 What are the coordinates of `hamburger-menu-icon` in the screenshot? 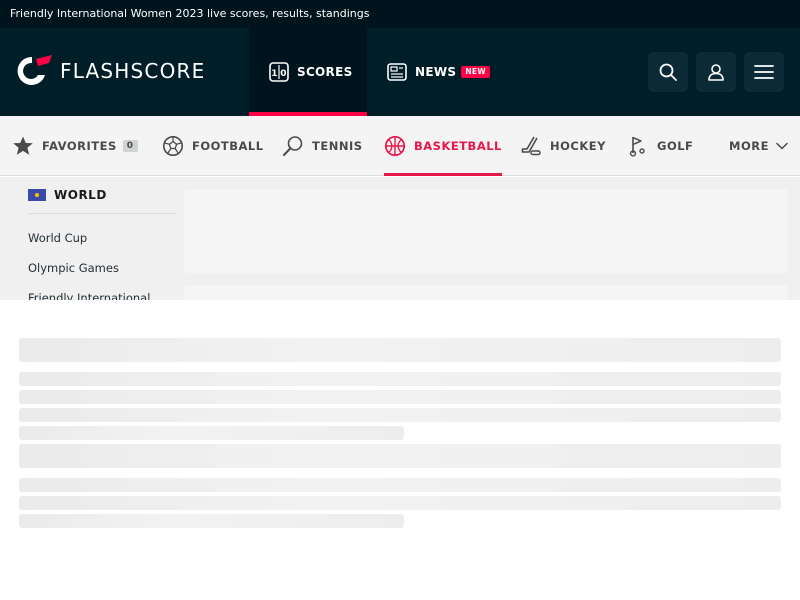 It's located at (764, 72).